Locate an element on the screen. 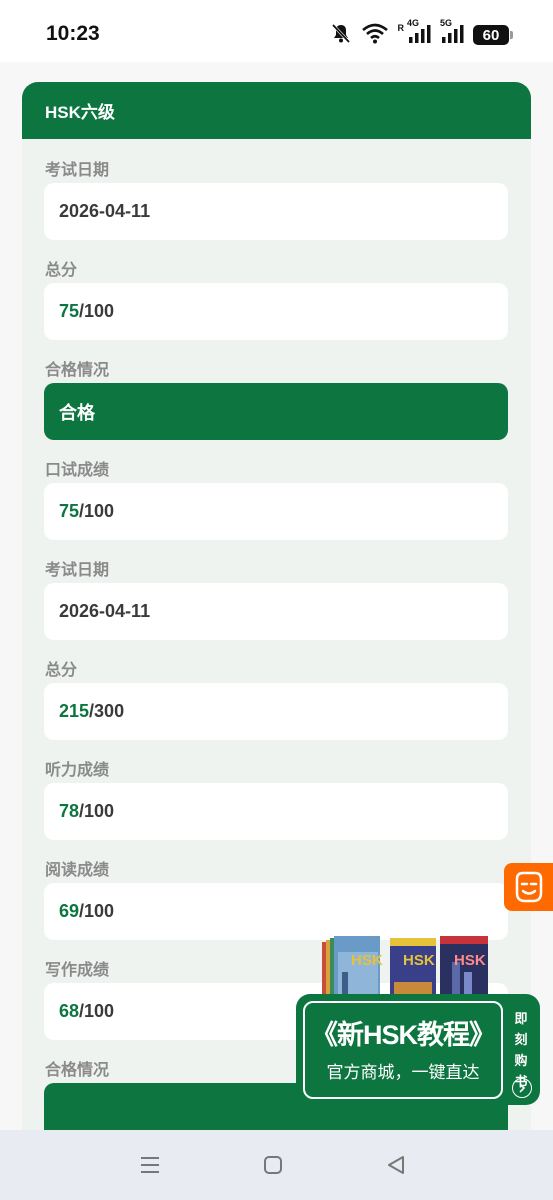 Image resolution: width=553 pixels, height=1200 pixels. book-promo-widget: HSK HSK HSK 《新HSK教程》 官方商城，一键直达 即 刻 购 书 is located at coordinates (418, 1017).